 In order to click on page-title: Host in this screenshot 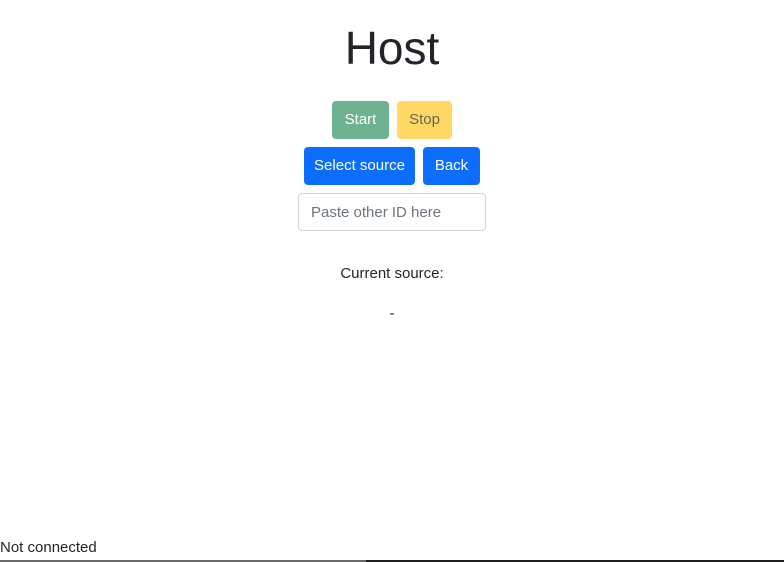, I will do `click(392, 48)`.